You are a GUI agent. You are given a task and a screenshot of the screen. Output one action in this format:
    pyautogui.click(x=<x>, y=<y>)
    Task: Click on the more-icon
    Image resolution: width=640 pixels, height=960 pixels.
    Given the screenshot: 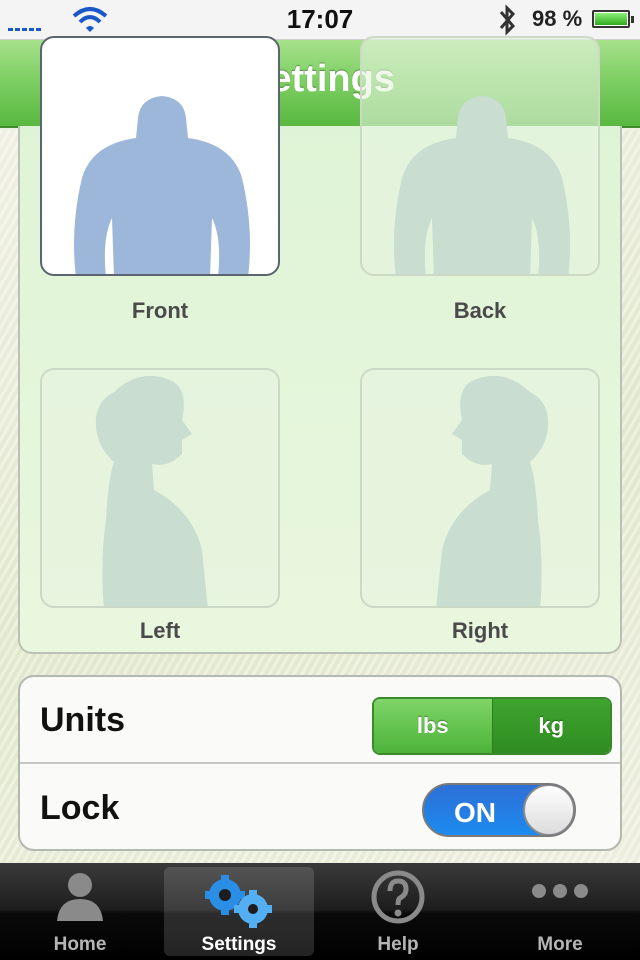 What is the action you would take?
    pyautogui.click(x=560, y=893)
    